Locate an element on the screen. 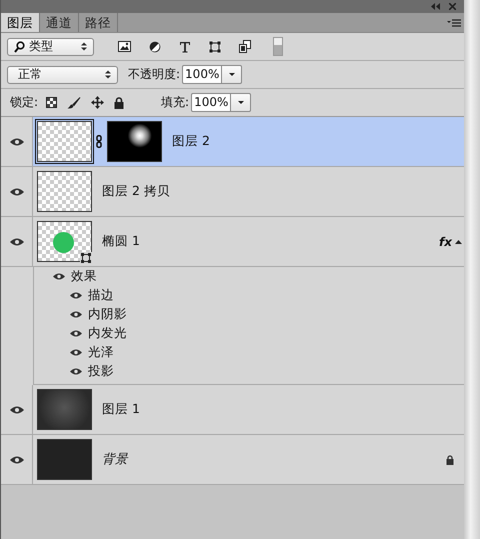 This screenshot has width=480, height=539. fill-dropdown-button is located at coordinates (241, 102).